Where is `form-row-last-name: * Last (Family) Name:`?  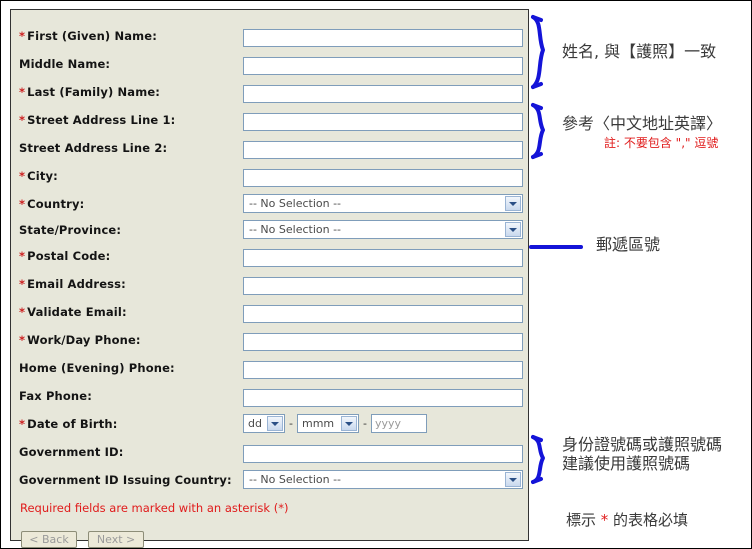
form-row-last-name: * Last (Family) Name: is located at coordinates (269, 92).